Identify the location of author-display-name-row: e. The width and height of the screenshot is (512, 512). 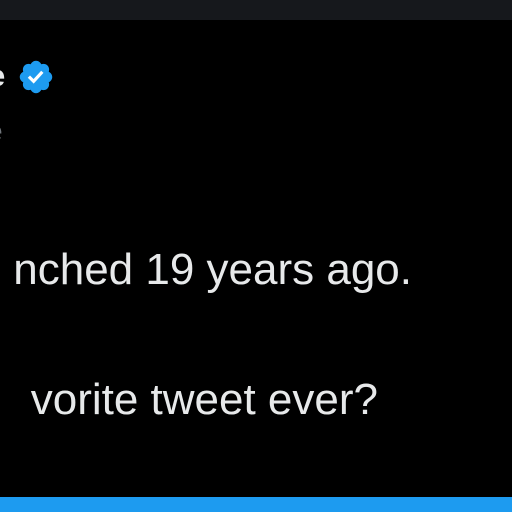
(8, 76).